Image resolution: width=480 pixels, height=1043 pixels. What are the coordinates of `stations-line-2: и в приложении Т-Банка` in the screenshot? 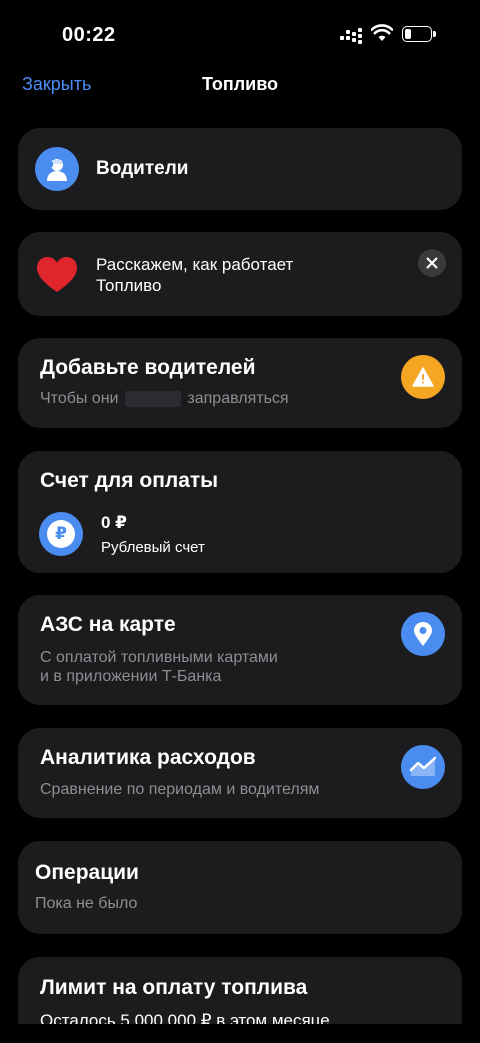 It's located at (131, 676).